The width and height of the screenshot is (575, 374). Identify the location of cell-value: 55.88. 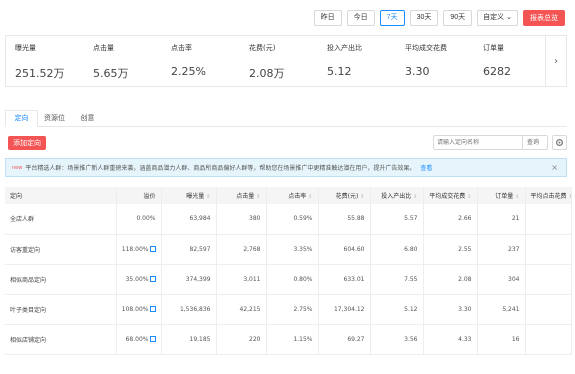
(356, 219).